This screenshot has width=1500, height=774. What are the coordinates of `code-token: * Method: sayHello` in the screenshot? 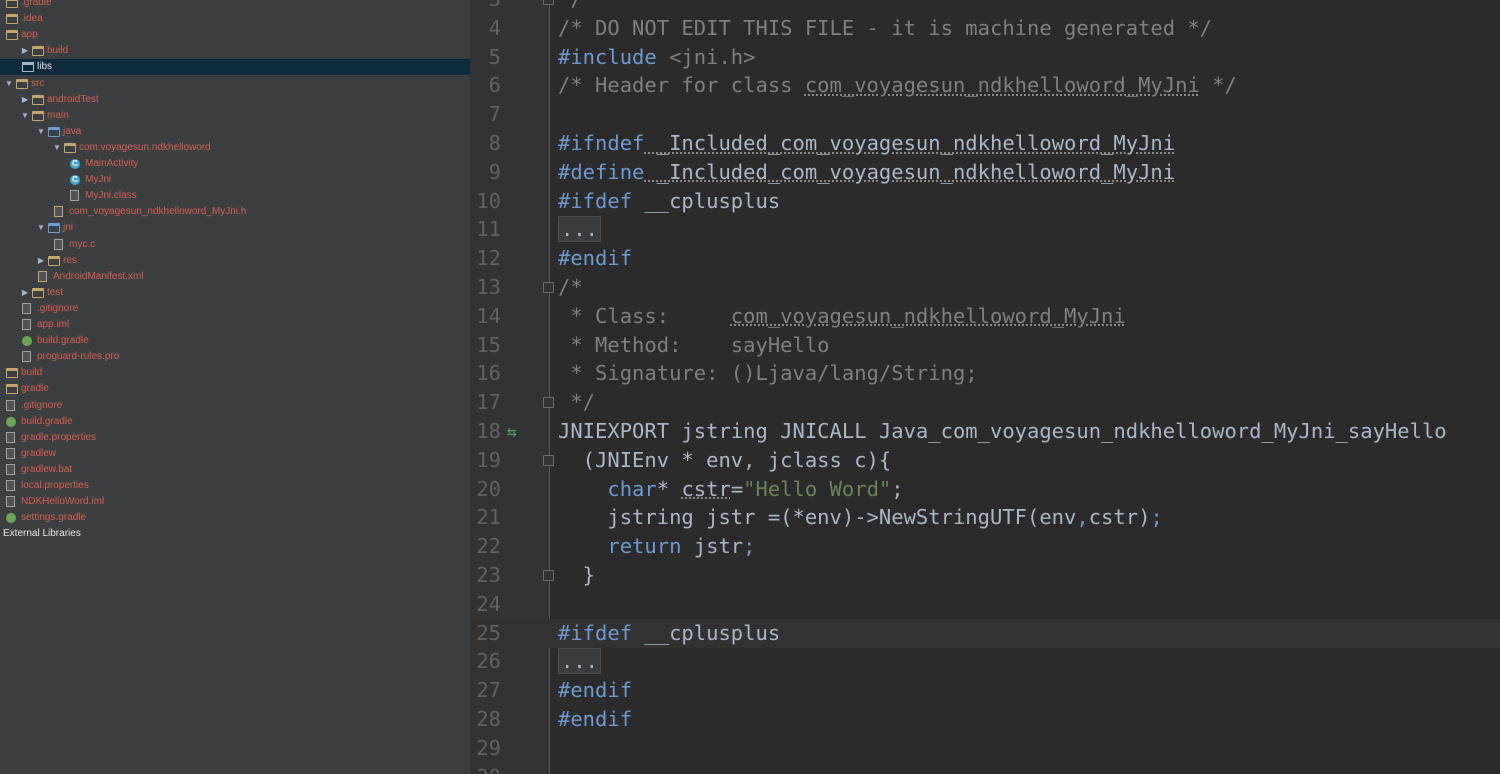 It's located at (694, 344).